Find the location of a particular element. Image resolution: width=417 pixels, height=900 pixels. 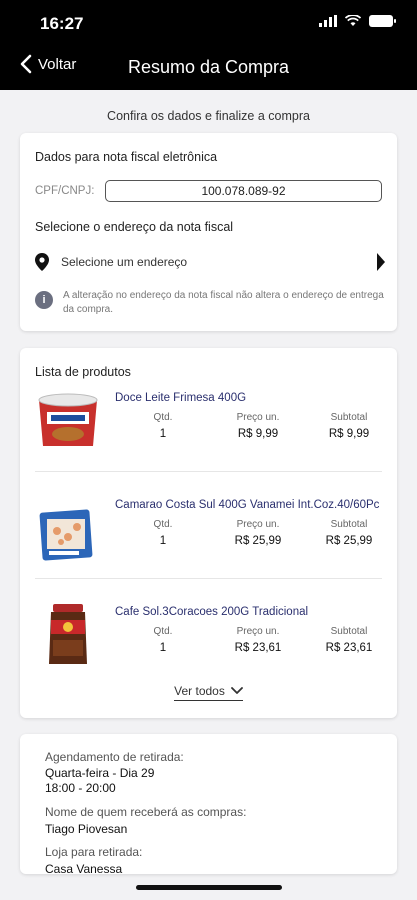

caret-right-icon is located at coordinates (381, 262).